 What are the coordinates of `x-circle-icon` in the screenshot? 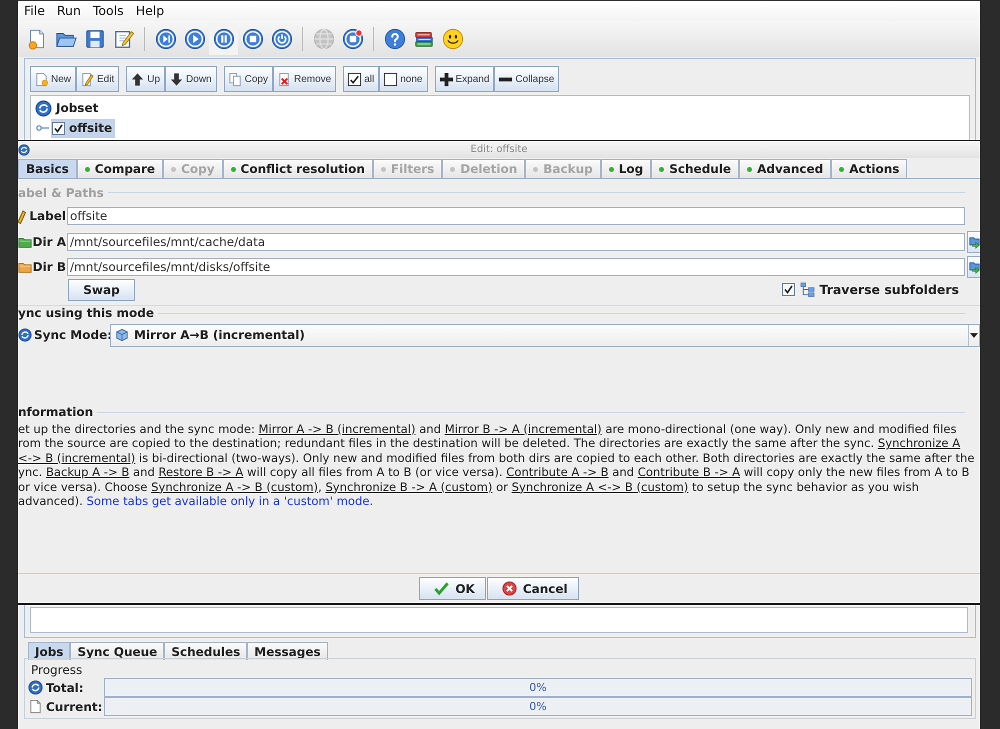 It's located at (509, 588).